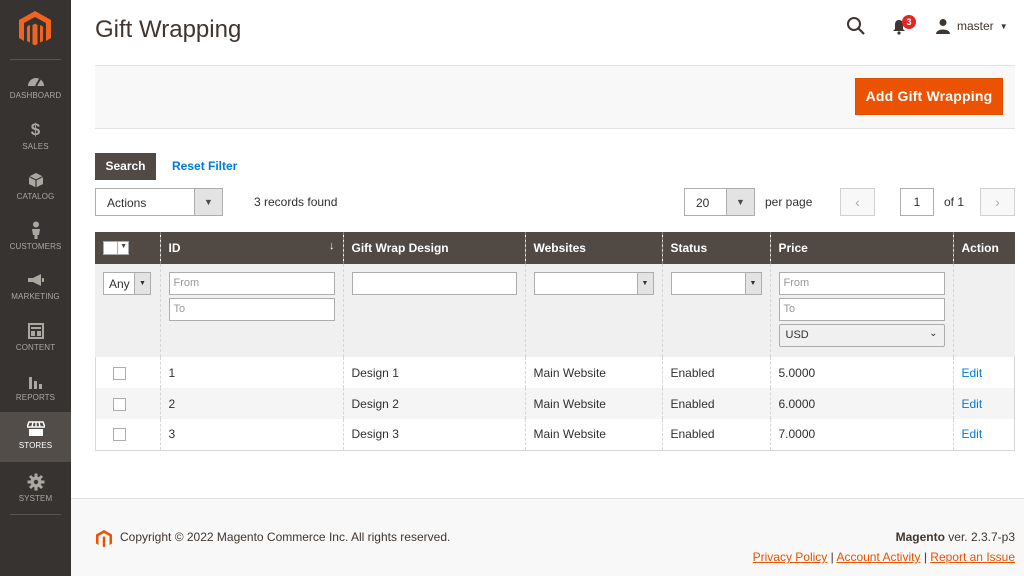 This screenshot has width=1024, height=576. I want to click on price-to-input: To, so click(861, 309).